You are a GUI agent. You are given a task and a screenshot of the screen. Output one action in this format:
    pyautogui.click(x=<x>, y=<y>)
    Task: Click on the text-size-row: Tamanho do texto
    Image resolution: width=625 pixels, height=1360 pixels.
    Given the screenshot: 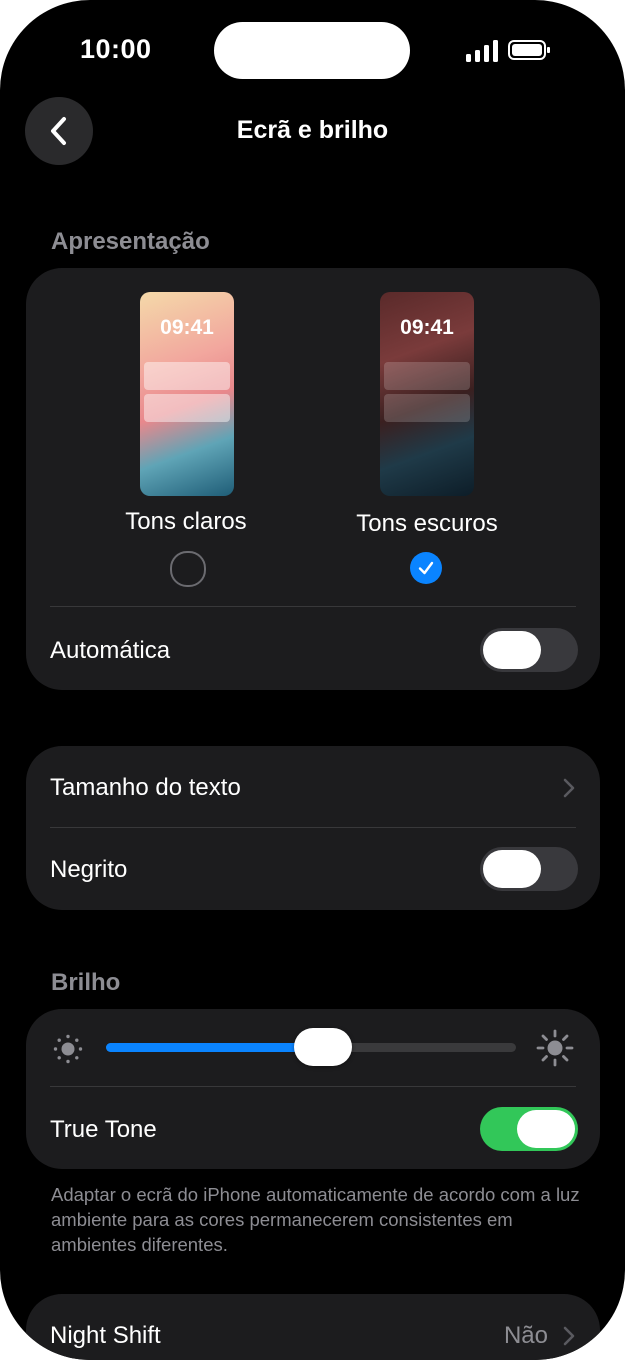 What is the action you would take?
    pyautogui.click(x=313, y=787)
    